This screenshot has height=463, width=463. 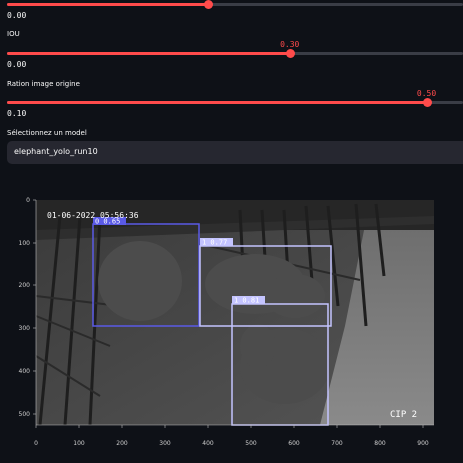 I want to click on x-tick-700: 700, so click(x=337, y=443).